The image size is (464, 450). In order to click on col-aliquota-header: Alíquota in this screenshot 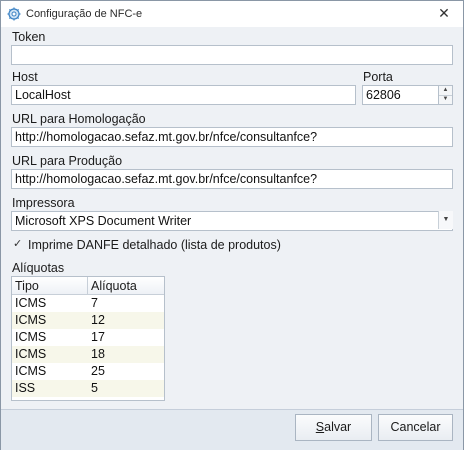, I will do `click(114, 286)`.